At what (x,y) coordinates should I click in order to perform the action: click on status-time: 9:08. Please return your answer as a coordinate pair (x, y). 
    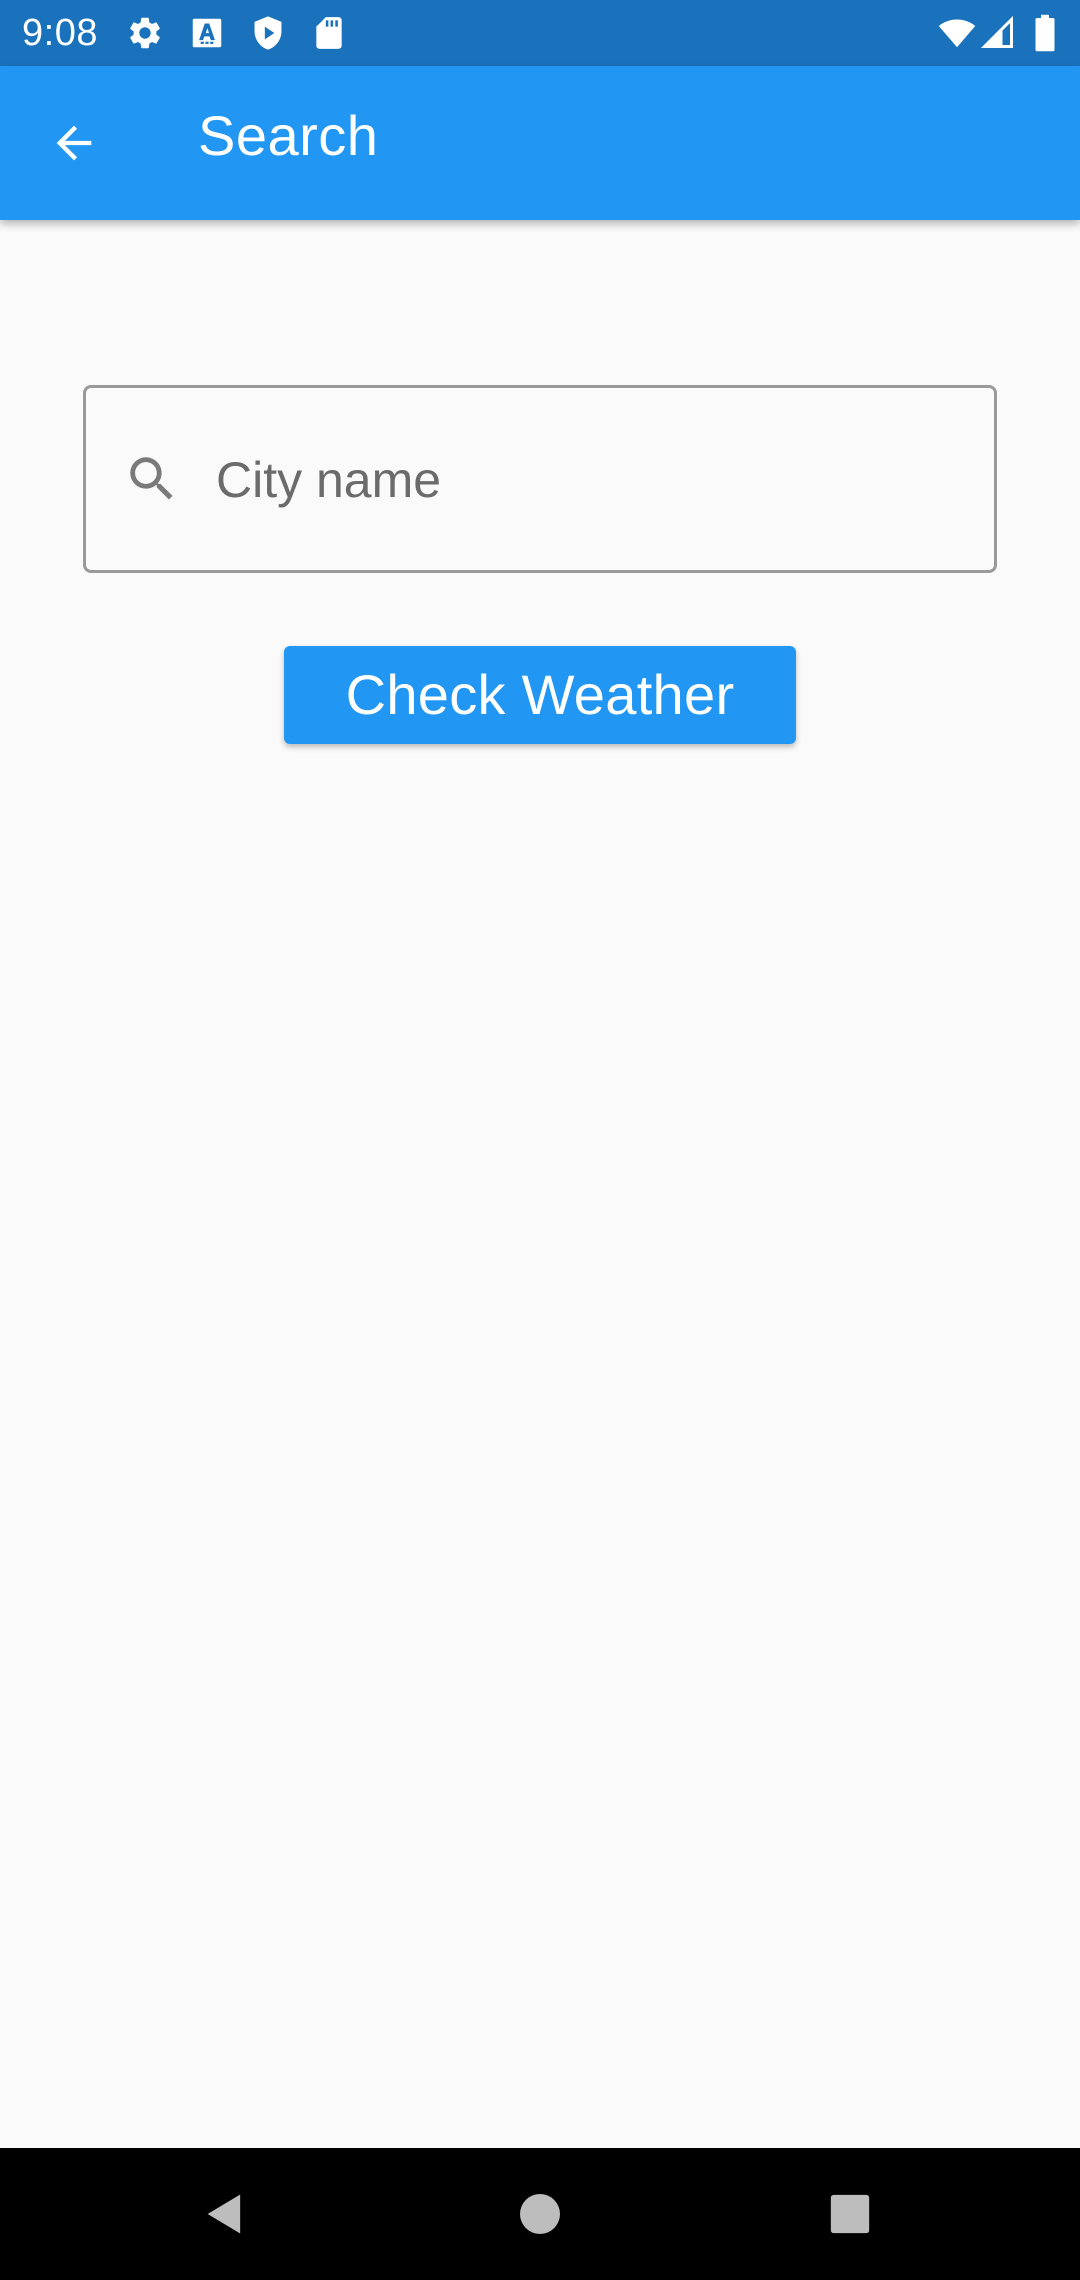
    Looking at the image, I should click on (60, 33).